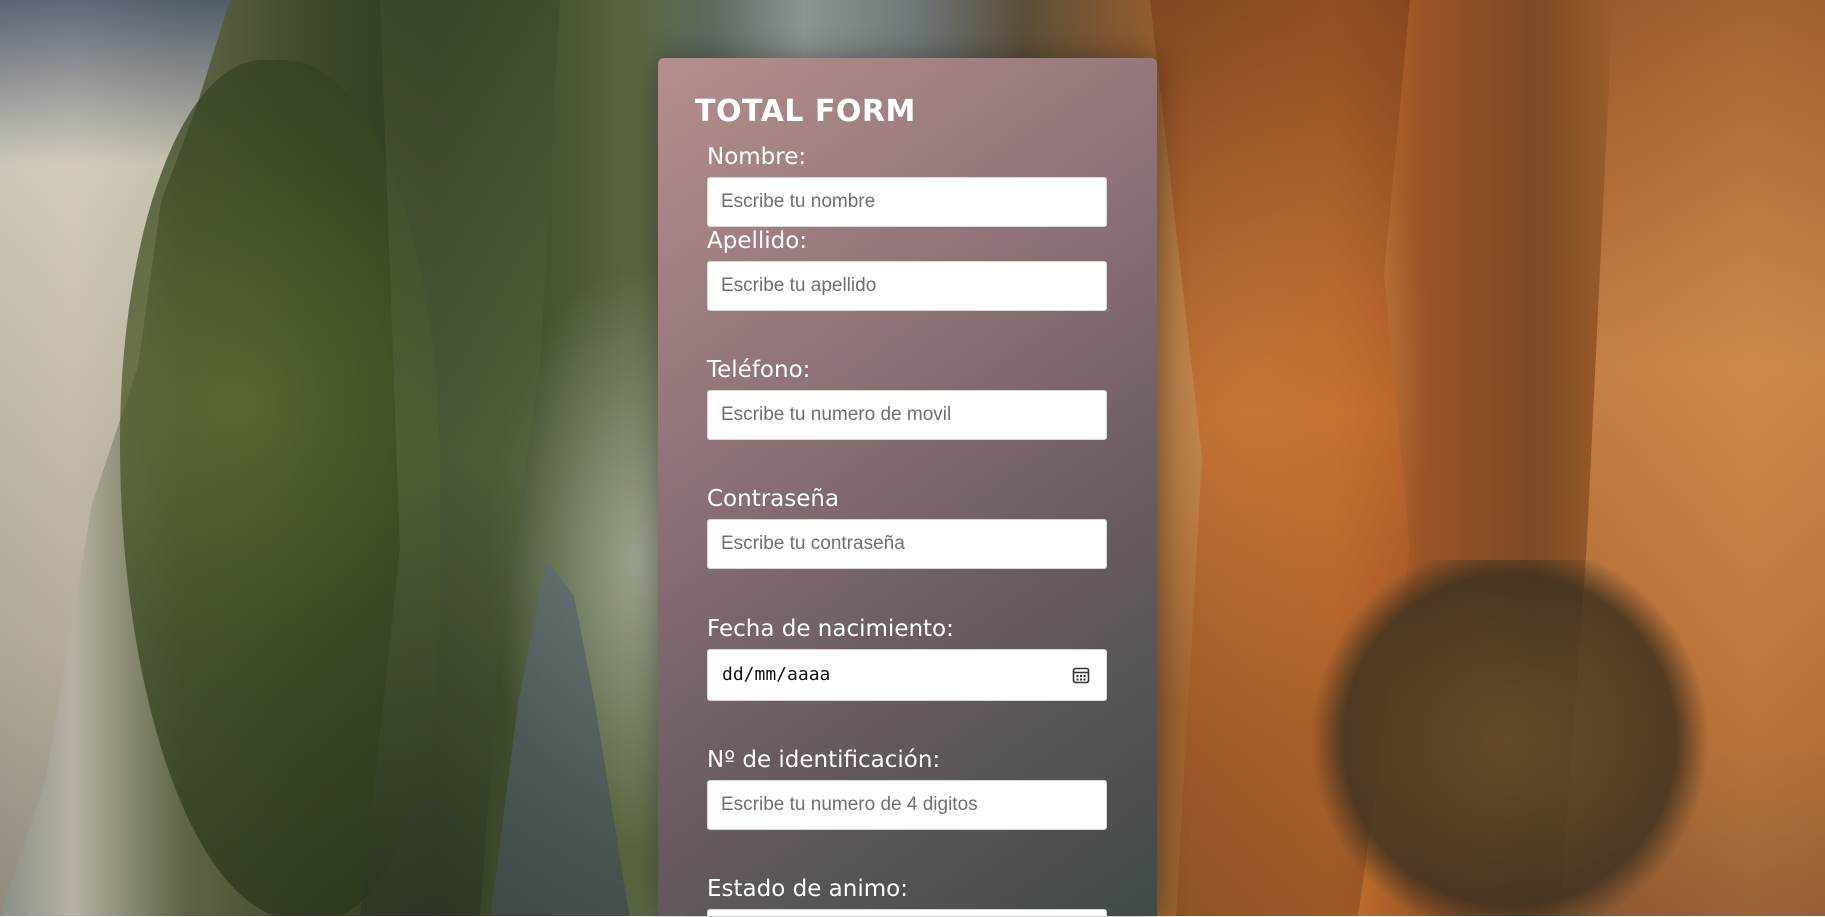  Describe the element at coordinates (907, 805) in the screenshot. I see `identificacion-input` at that location.